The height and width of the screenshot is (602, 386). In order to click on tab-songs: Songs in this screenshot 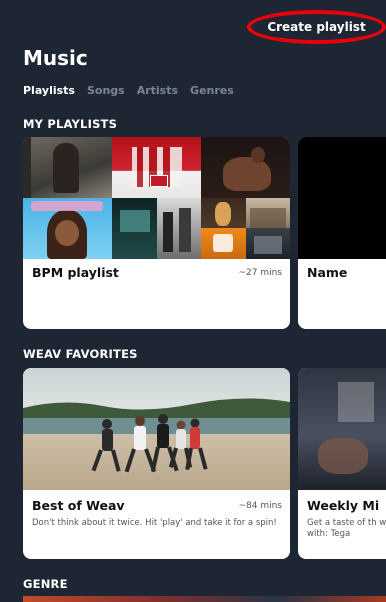, I will do `click(106, 90)`.